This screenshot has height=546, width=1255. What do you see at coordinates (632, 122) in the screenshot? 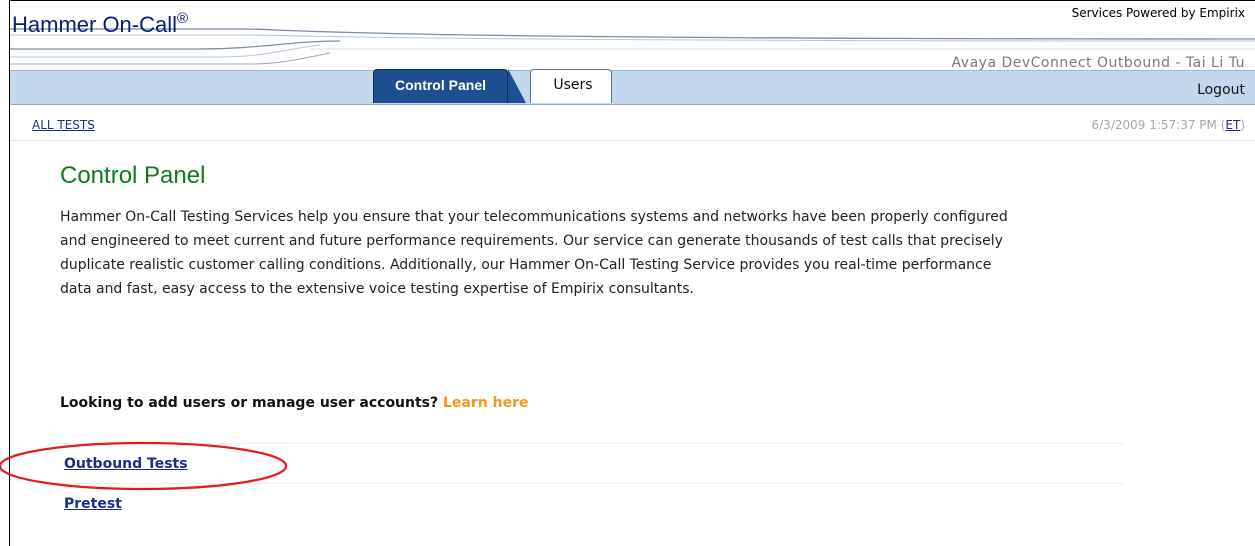
I see `breadcrumb-bar: ALL TESTS 6/3/2009 1:57:37 PM (ET)` at bounding box center [632, 122].